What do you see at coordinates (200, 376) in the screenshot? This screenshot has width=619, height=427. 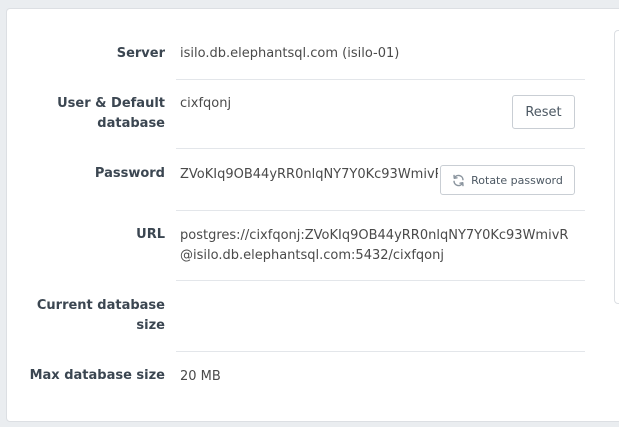 I see `max-size-value: 20 MB` at bounding box center [200, 376].